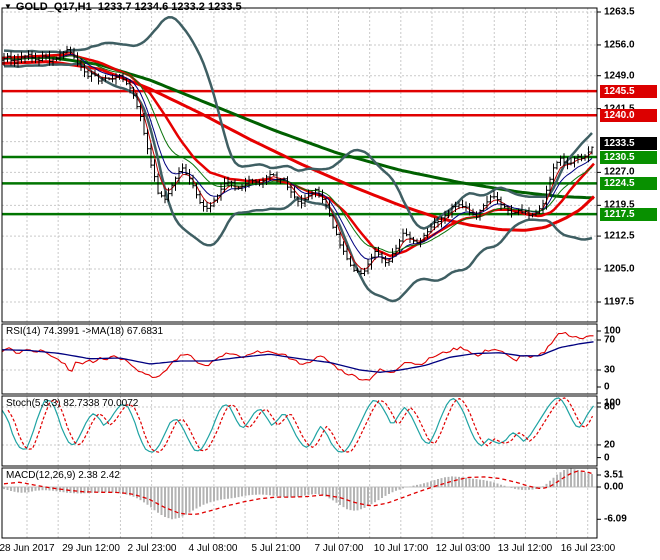 Image resolution: width=660 pixels, height=560 pixels. I want to click on time-axis-label: 28 Jun 2017, so click(27, 548).